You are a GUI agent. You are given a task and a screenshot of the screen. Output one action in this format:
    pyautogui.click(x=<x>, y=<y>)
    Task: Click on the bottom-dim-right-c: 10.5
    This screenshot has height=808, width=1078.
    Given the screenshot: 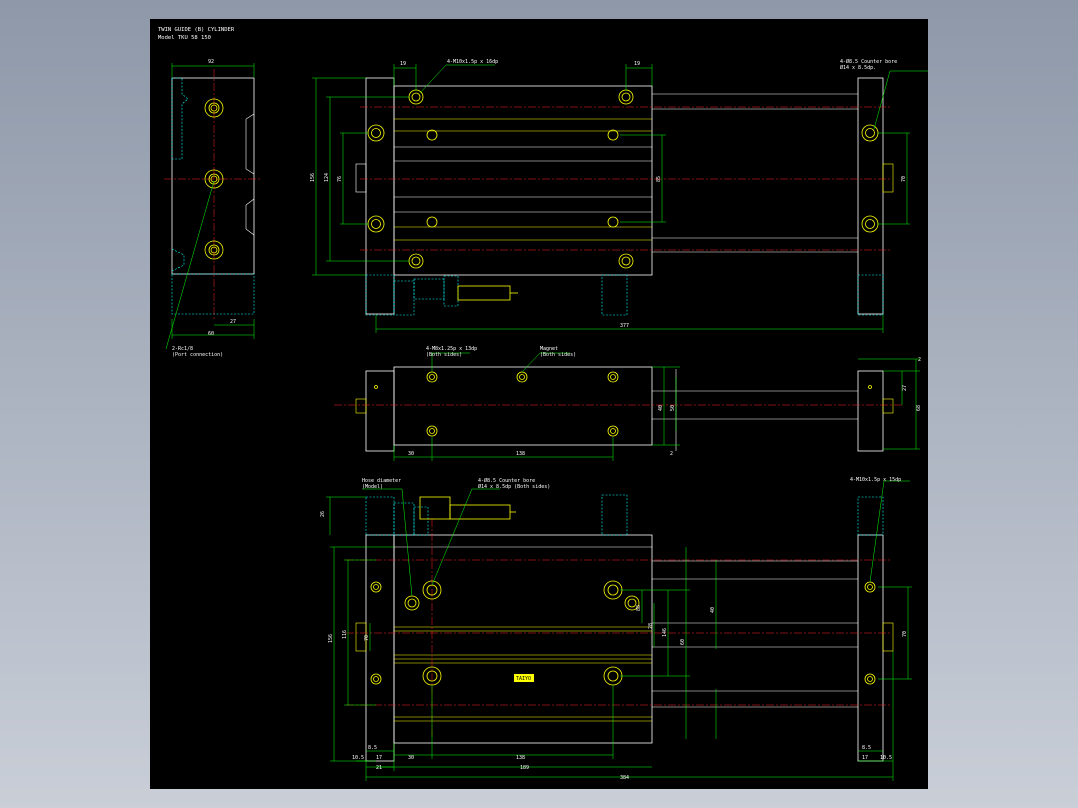 What is the action you would take?
    pyautogui.click(x=886, y=758)
    